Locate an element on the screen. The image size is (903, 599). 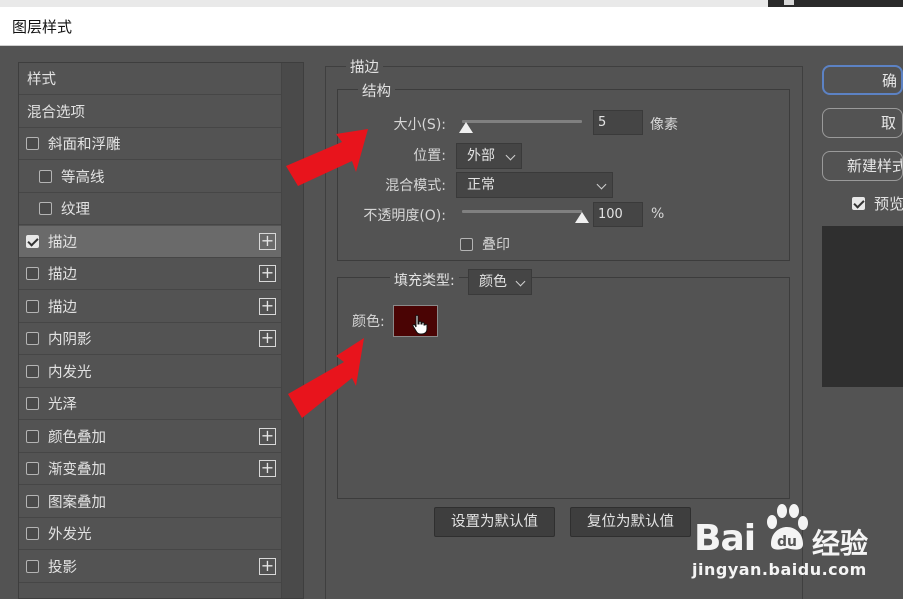
size-unit: 像素 is located at coordinates (664, 125).